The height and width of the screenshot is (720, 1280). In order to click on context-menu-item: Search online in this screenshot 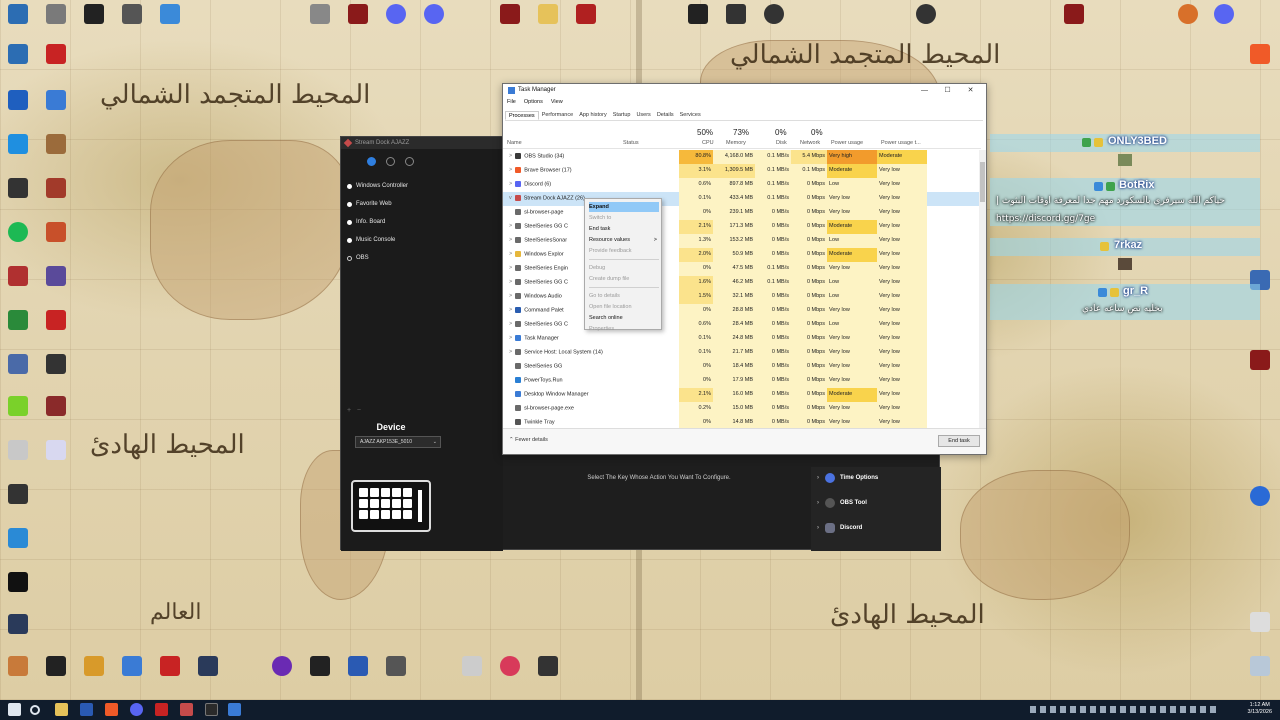, I will do `click(624, 318)`.